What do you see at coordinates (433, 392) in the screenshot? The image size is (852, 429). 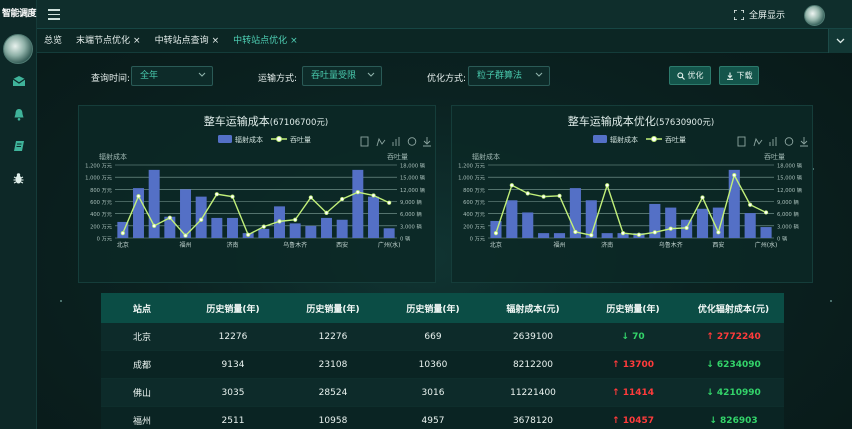 I see `table-cell: 3016` at bounding box center [433, 392].